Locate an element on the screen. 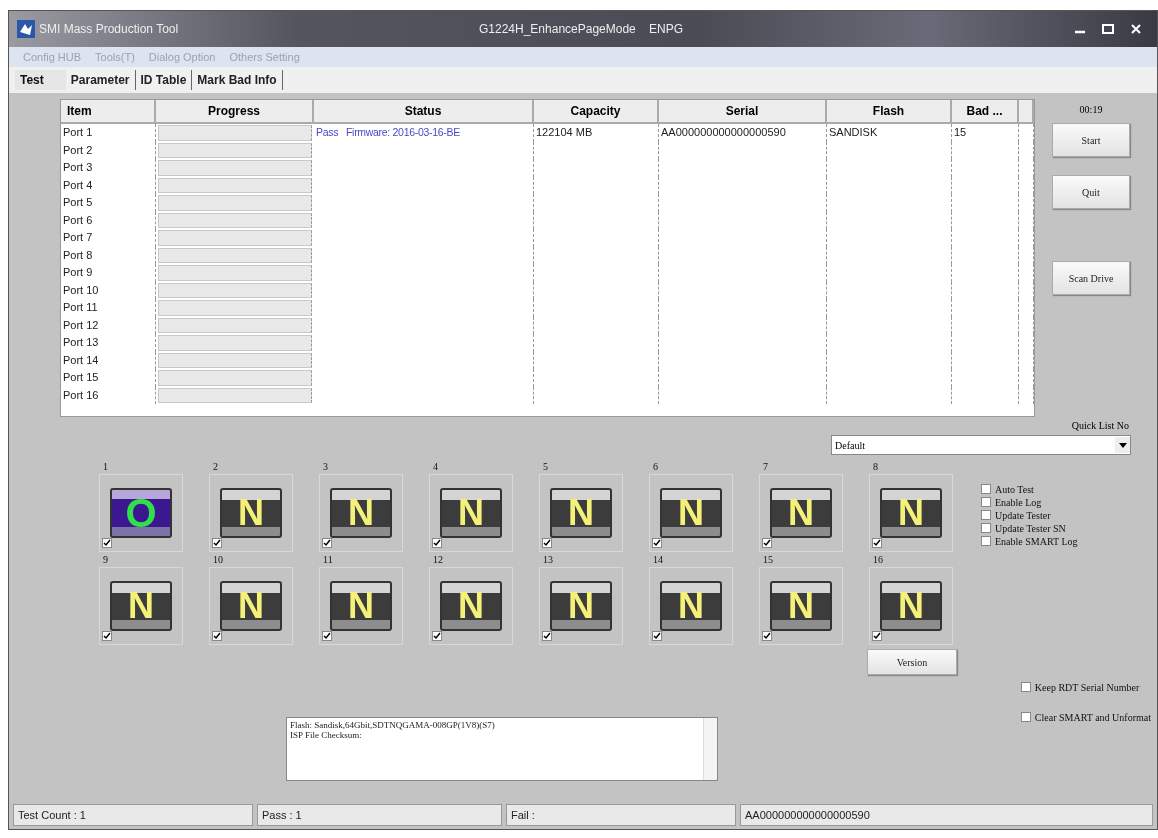 Image resolution: width=1158 pixels, height=838 pixels. checkbox-label: Update Tester SN is located at coordinates (1030, 528).